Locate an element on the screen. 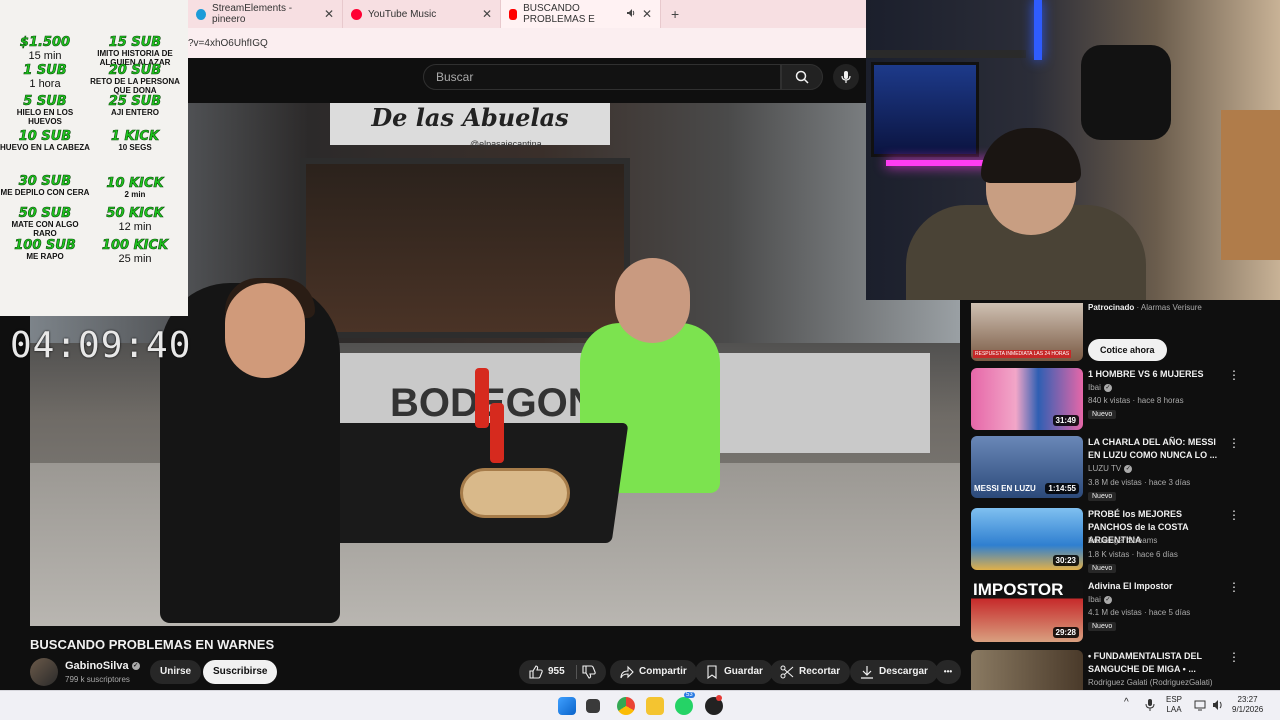 The image size is (1280, 720). video-channel: Brunenger Streams is located at coordinates (1122, 540).